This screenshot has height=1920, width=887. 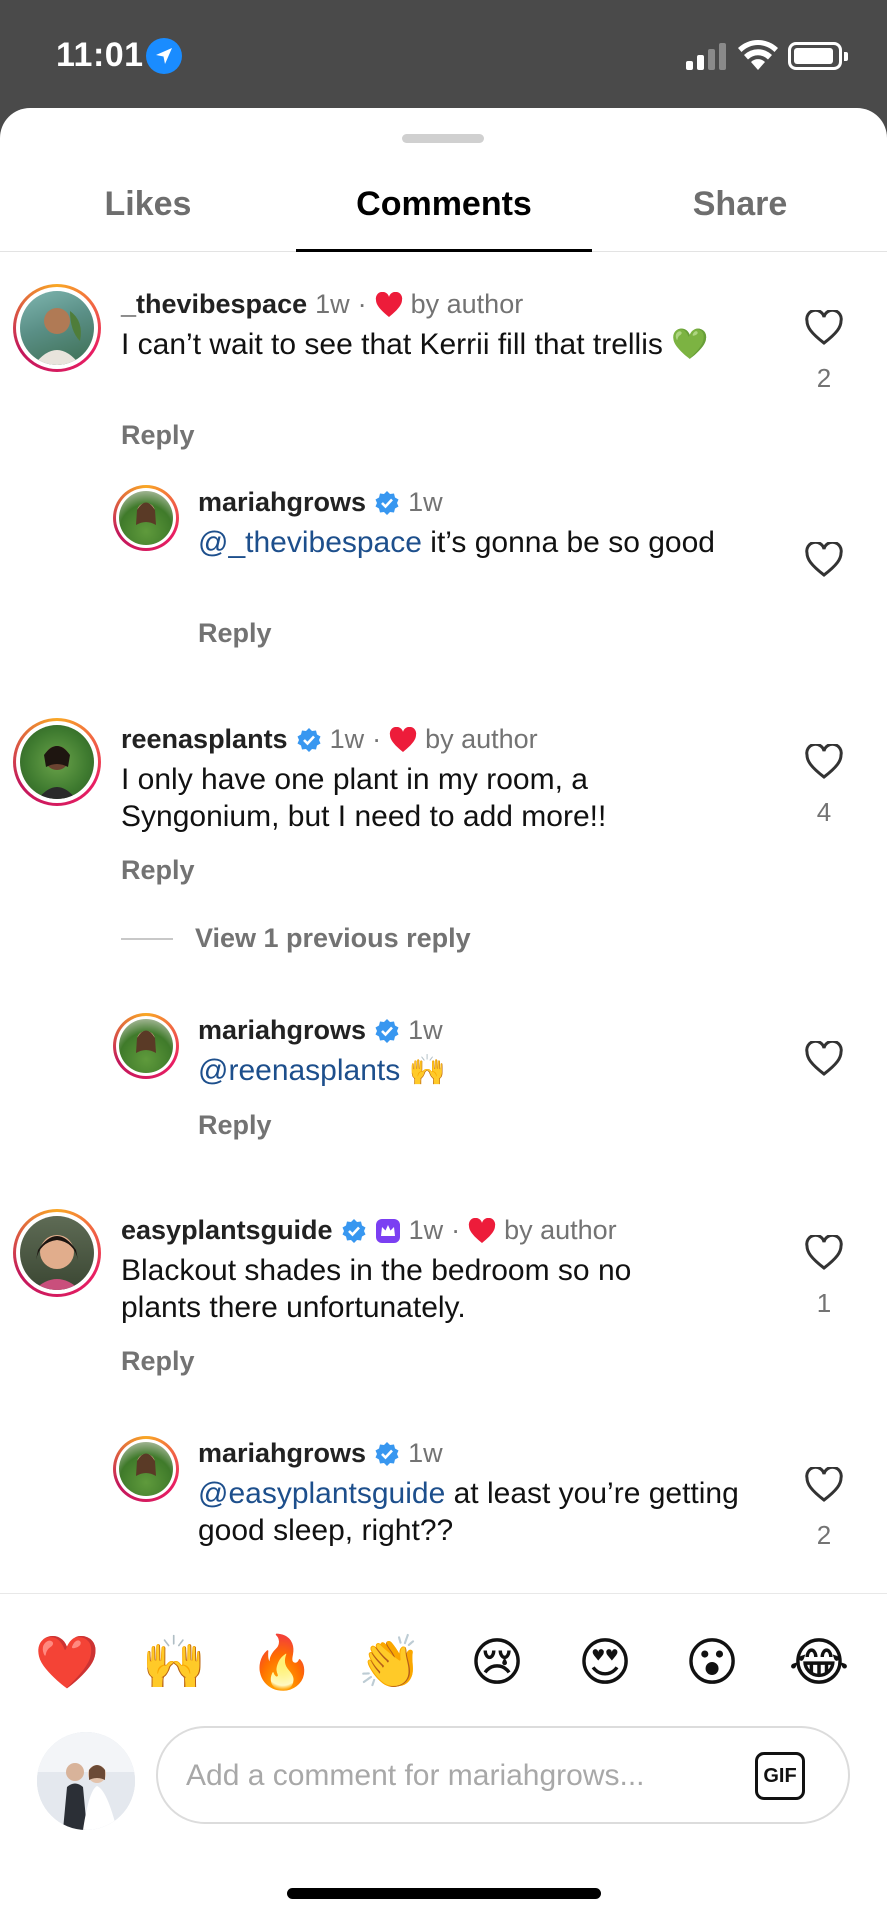 I want to click on battery-icon, so click(x=818, y=56).